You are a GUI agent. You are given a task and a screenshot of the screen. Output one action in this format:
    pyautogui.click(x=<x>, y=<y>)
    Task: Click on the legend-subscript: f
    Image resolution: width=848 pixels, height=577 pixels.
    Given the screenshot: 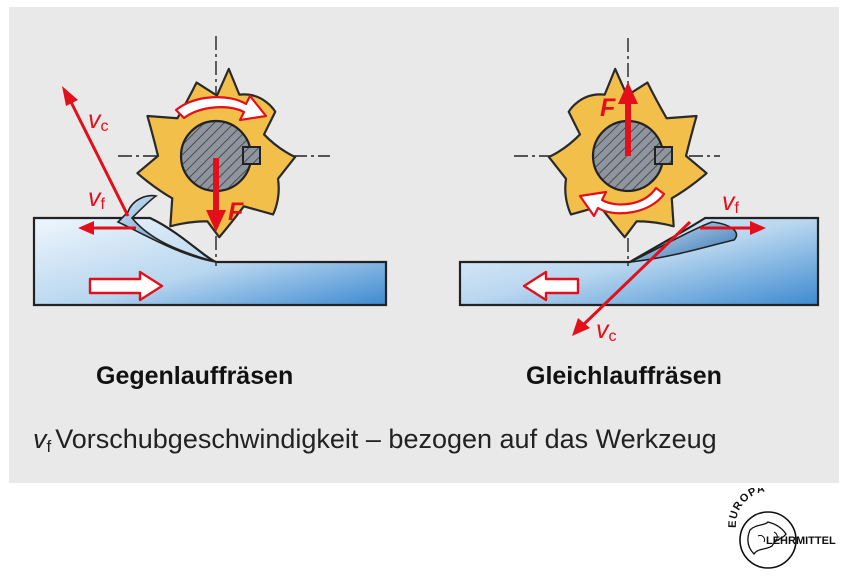 What is the action you would take?
    pyautogui.click(x=49, y=446)
    